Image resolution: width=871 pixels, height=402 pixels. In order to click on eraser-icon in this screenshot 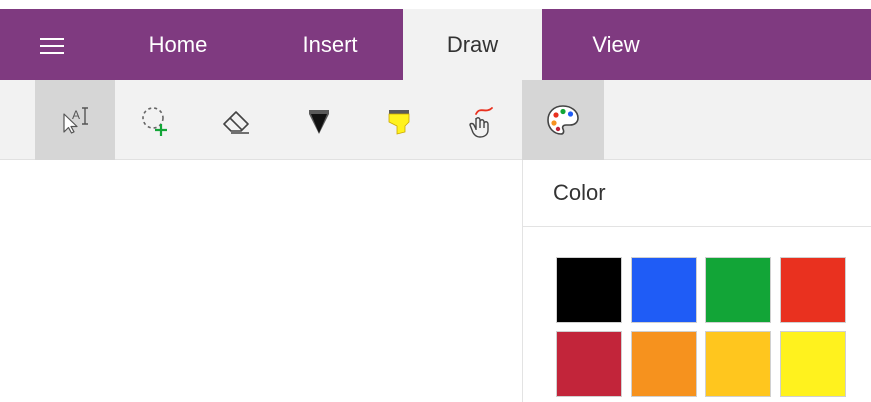, I will do `click(236, 122)`.